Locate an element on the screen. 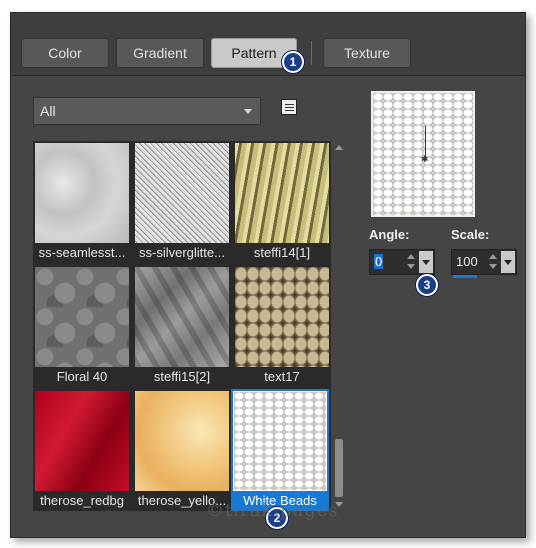 This screenshot has height=548, width=536. category-select-value: All is located at coordinates (48, 111).